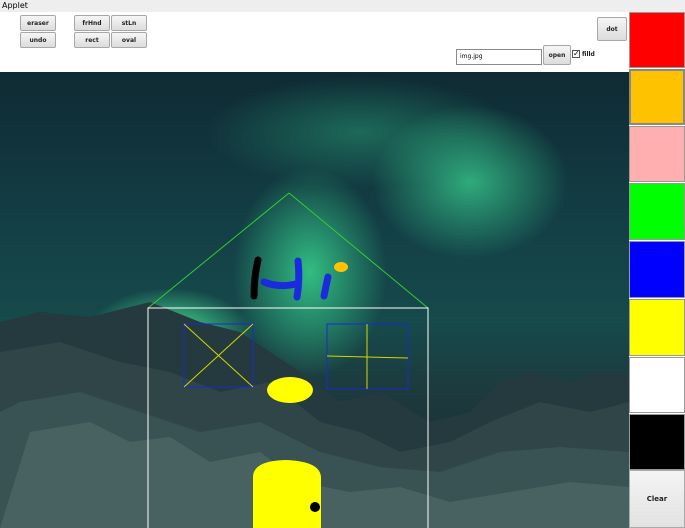  What do you see at coordinates (657, 499) in the screenshot?
I see `clear-button: Clear` at bounding box center [657, 499].